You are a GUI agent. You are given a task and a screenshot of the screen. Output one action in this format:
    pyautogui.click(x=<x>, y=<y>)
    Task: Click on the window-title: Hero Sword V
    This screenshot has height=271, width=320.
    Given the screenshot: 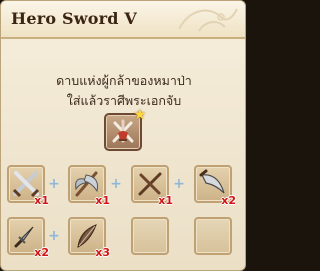 What is the action you would take?
    pyautogui.click(x=74, y=18)
    